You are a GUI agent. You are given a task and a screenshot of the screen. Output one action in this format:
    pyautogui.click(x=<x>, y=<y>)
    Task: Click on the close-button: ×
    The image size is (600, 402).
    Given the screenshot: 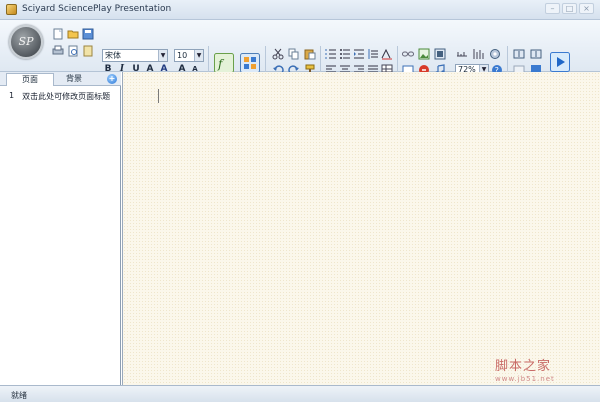 What is the action you would take?
    pyautogui.click(x=586, y=8)
    